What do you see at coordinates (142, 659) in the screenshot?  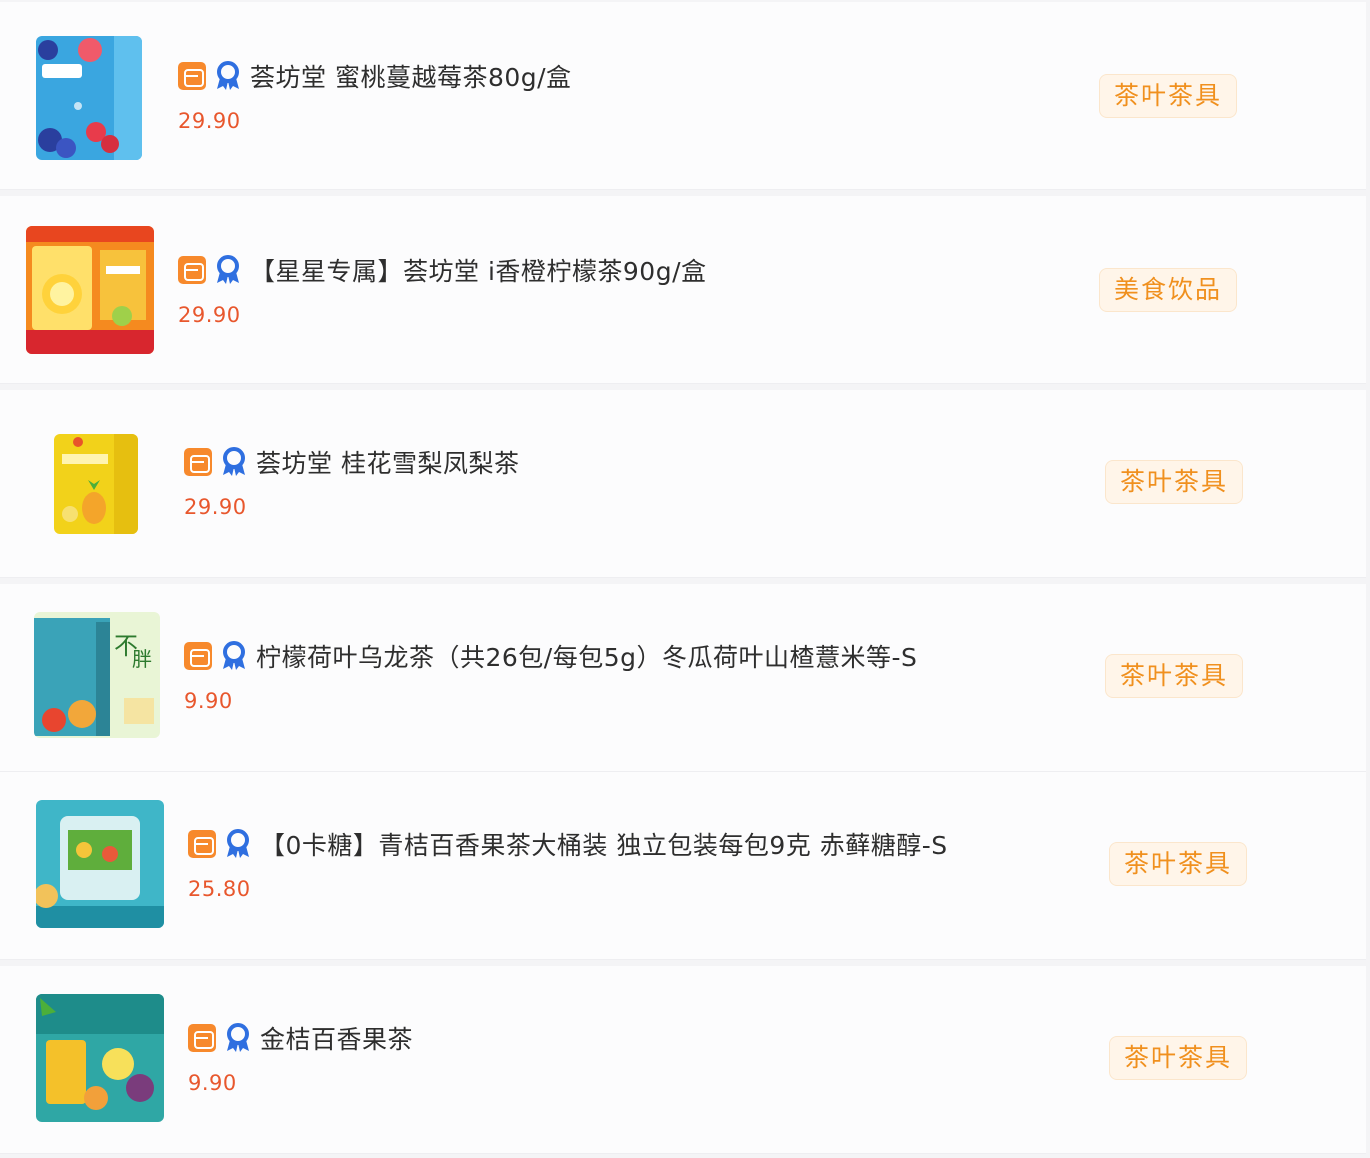 I see `svg-text: 胖` at bounding box center [142, 659].